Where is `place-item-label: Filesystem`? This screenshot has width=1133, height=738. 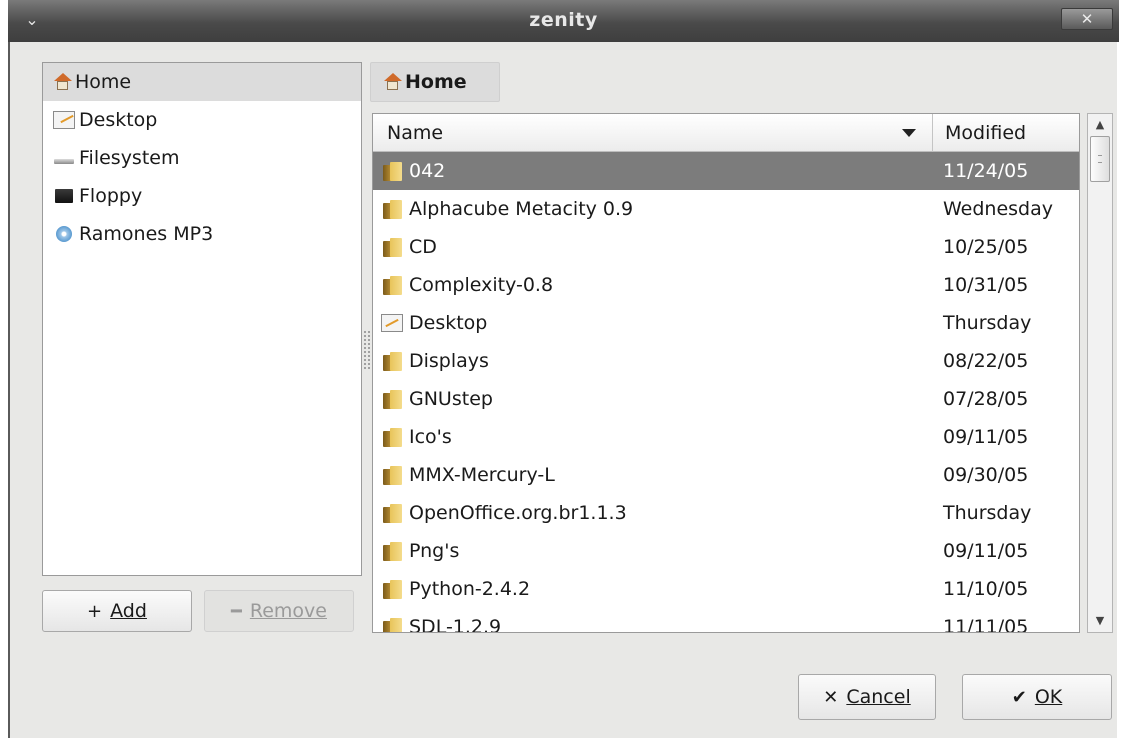
place-item-label: Filesystem is located at coordinates (129, 158).